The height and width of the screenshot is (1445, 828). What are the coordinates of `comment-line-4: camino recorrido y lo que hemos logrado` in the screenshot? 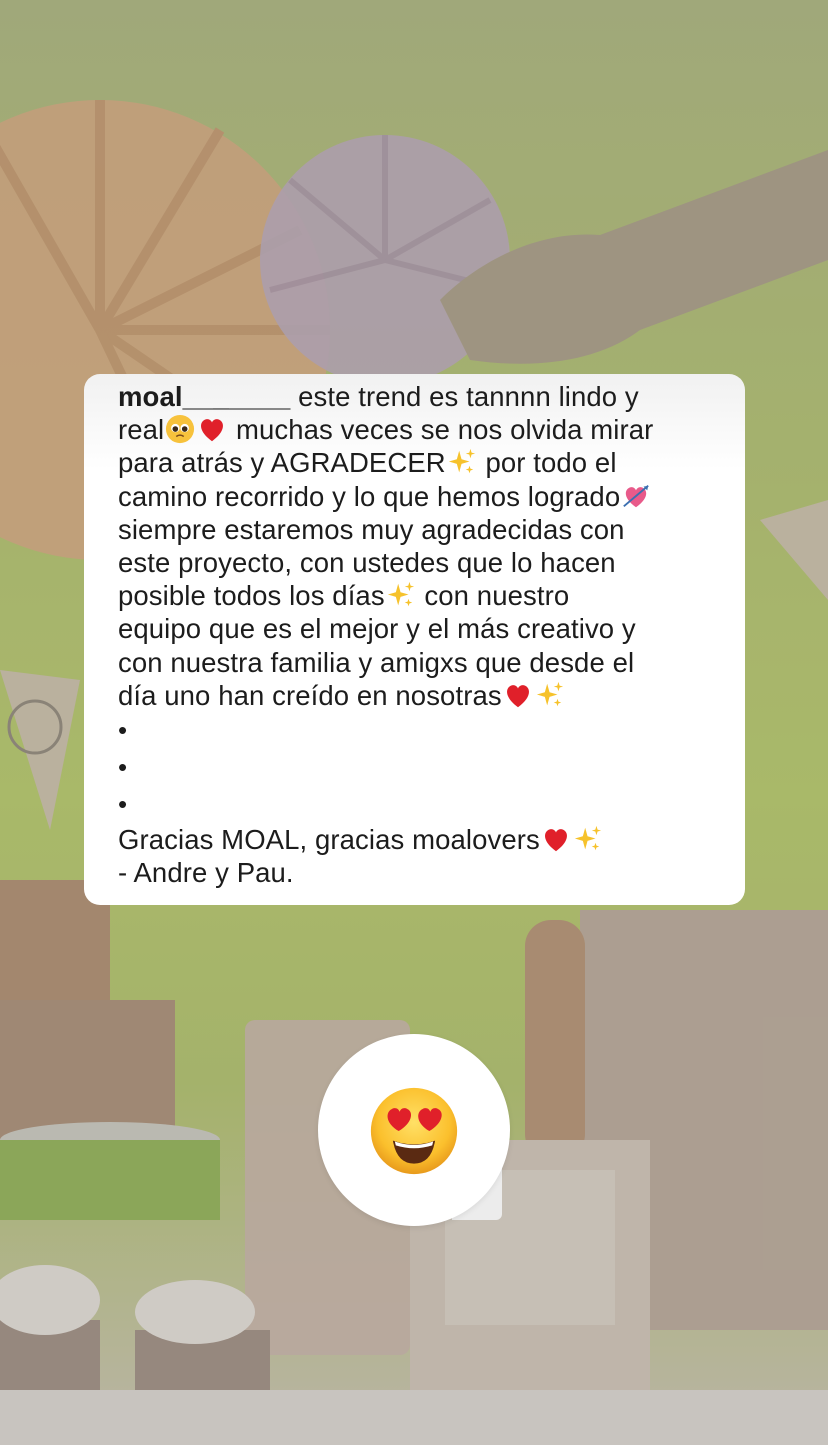 It's located at (419, 496).